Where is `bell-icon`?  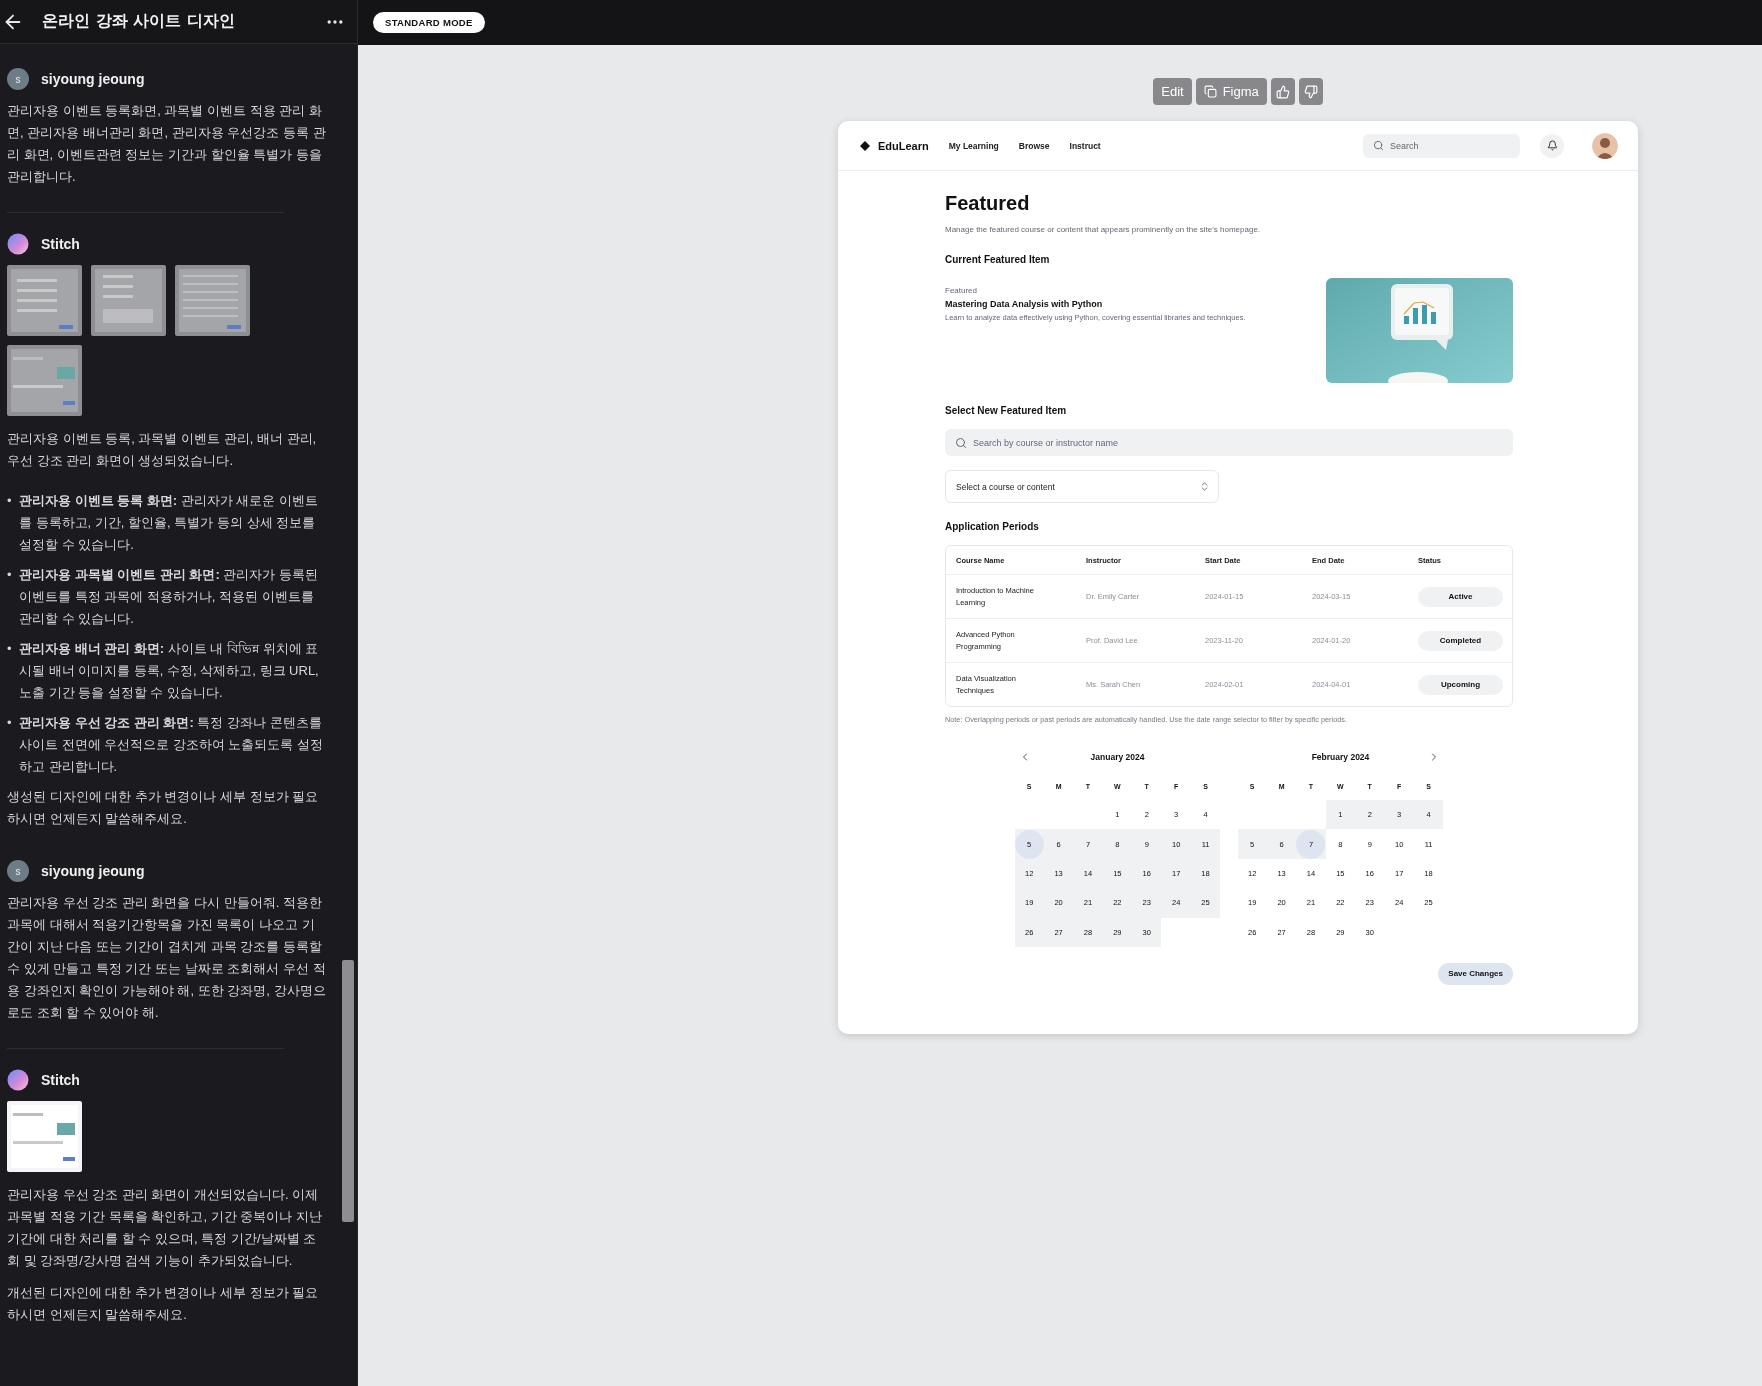
bell-icon is located at coordinates (1552, 145).